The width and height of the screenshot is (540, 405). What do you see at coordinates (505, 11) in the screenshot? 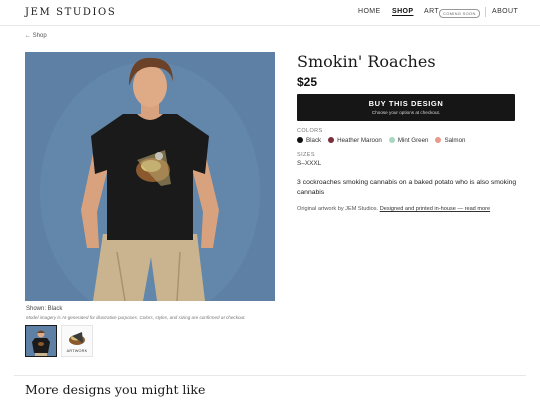
I see `nav-about: ABOUT` at bounding box center [505, 11].